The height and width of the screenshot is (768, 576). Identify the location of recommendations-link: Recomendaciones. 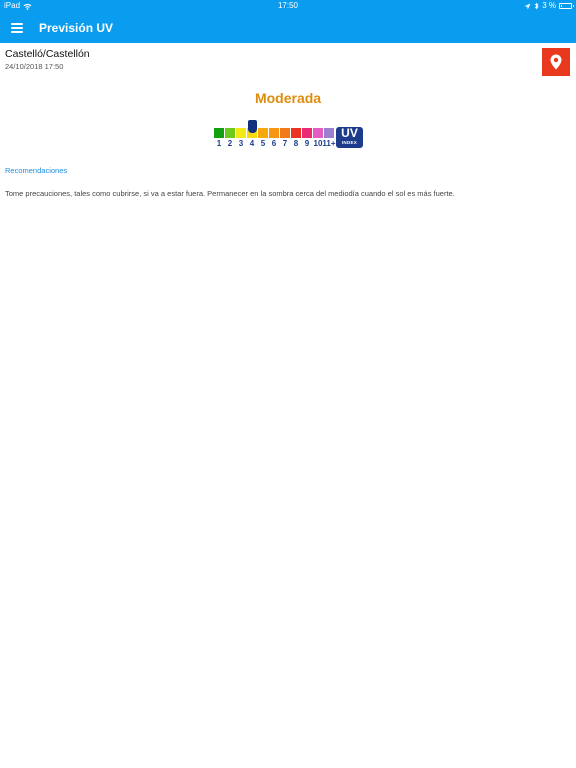
(36, 170).